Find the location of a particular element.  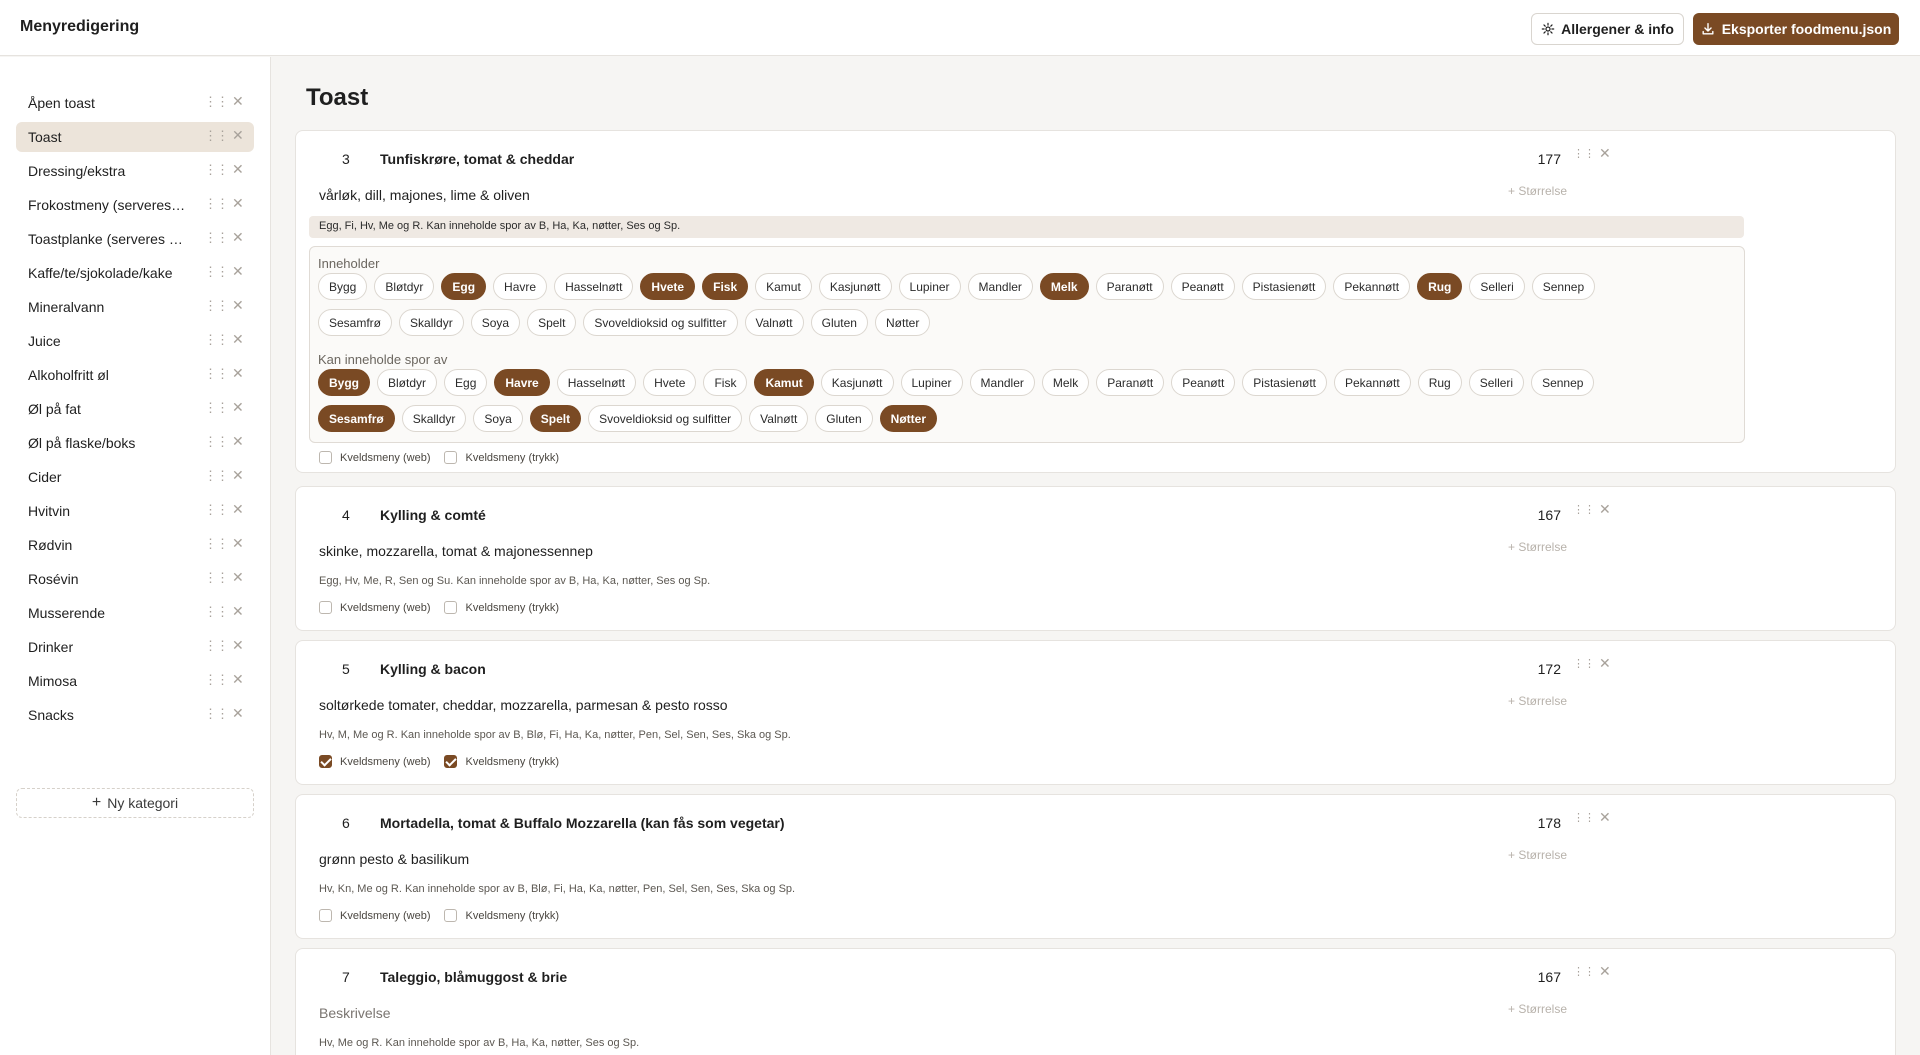

sidebar-category-item: Frokostmeny (serveres … ⋮⋮ ✕ is located at coordinates (135, 205).